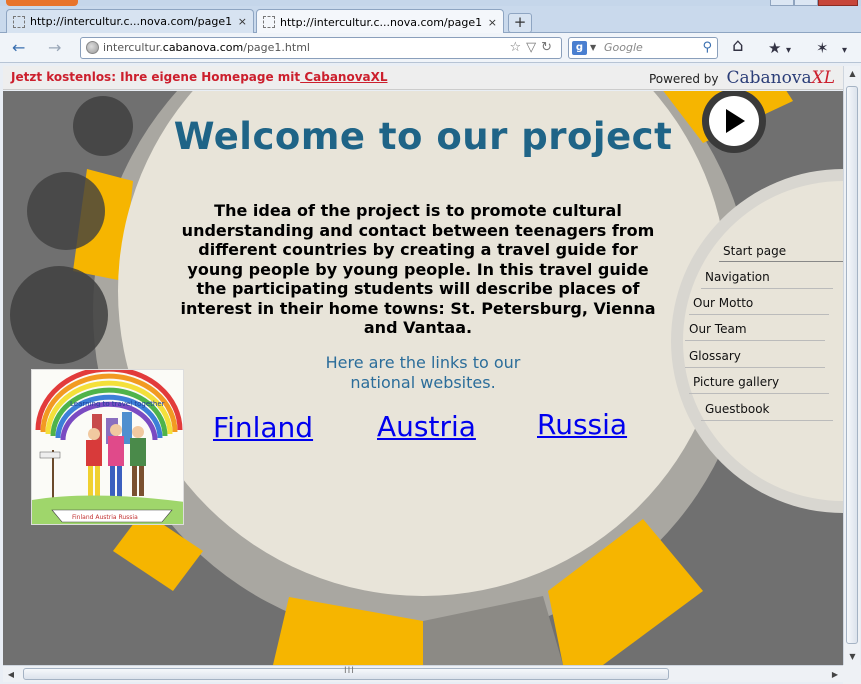 This screenshot has width=861, height=684. I want to click on powered-by: Powered by CabanovaXL, so click(742, 78).